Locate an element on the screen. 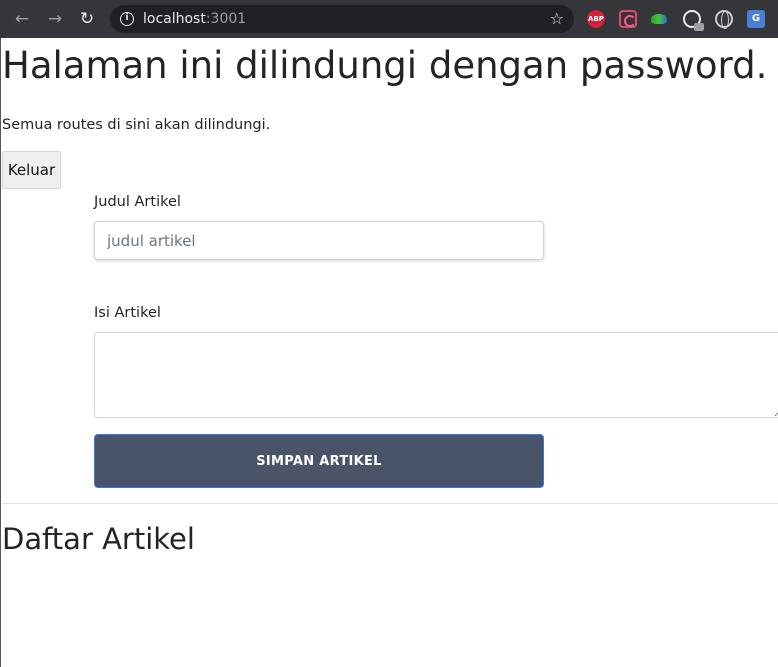  article-content-label: Isi Artikel is located at coordinates (127, 313).